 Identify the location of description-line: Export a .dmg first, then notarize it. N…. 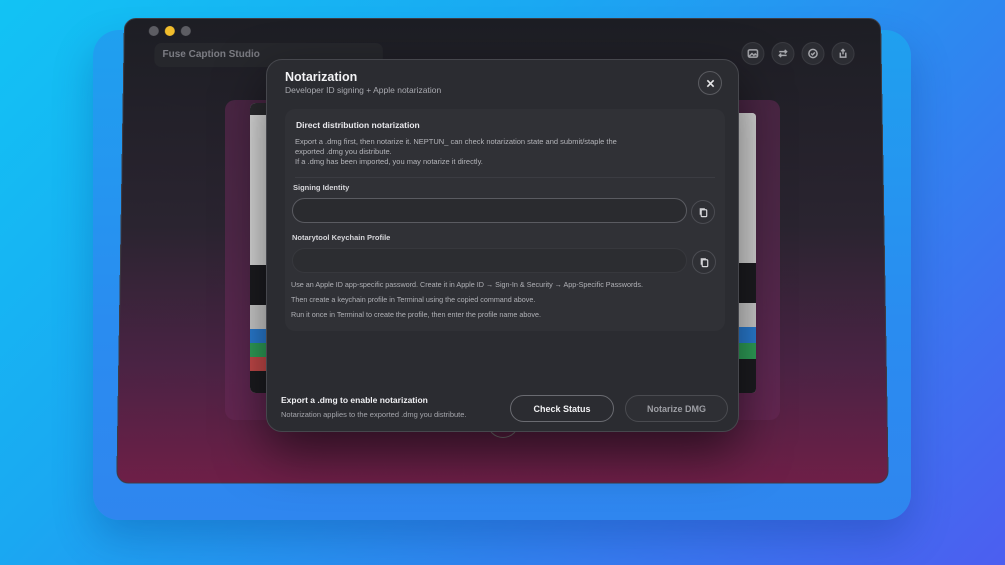
(456, 141).